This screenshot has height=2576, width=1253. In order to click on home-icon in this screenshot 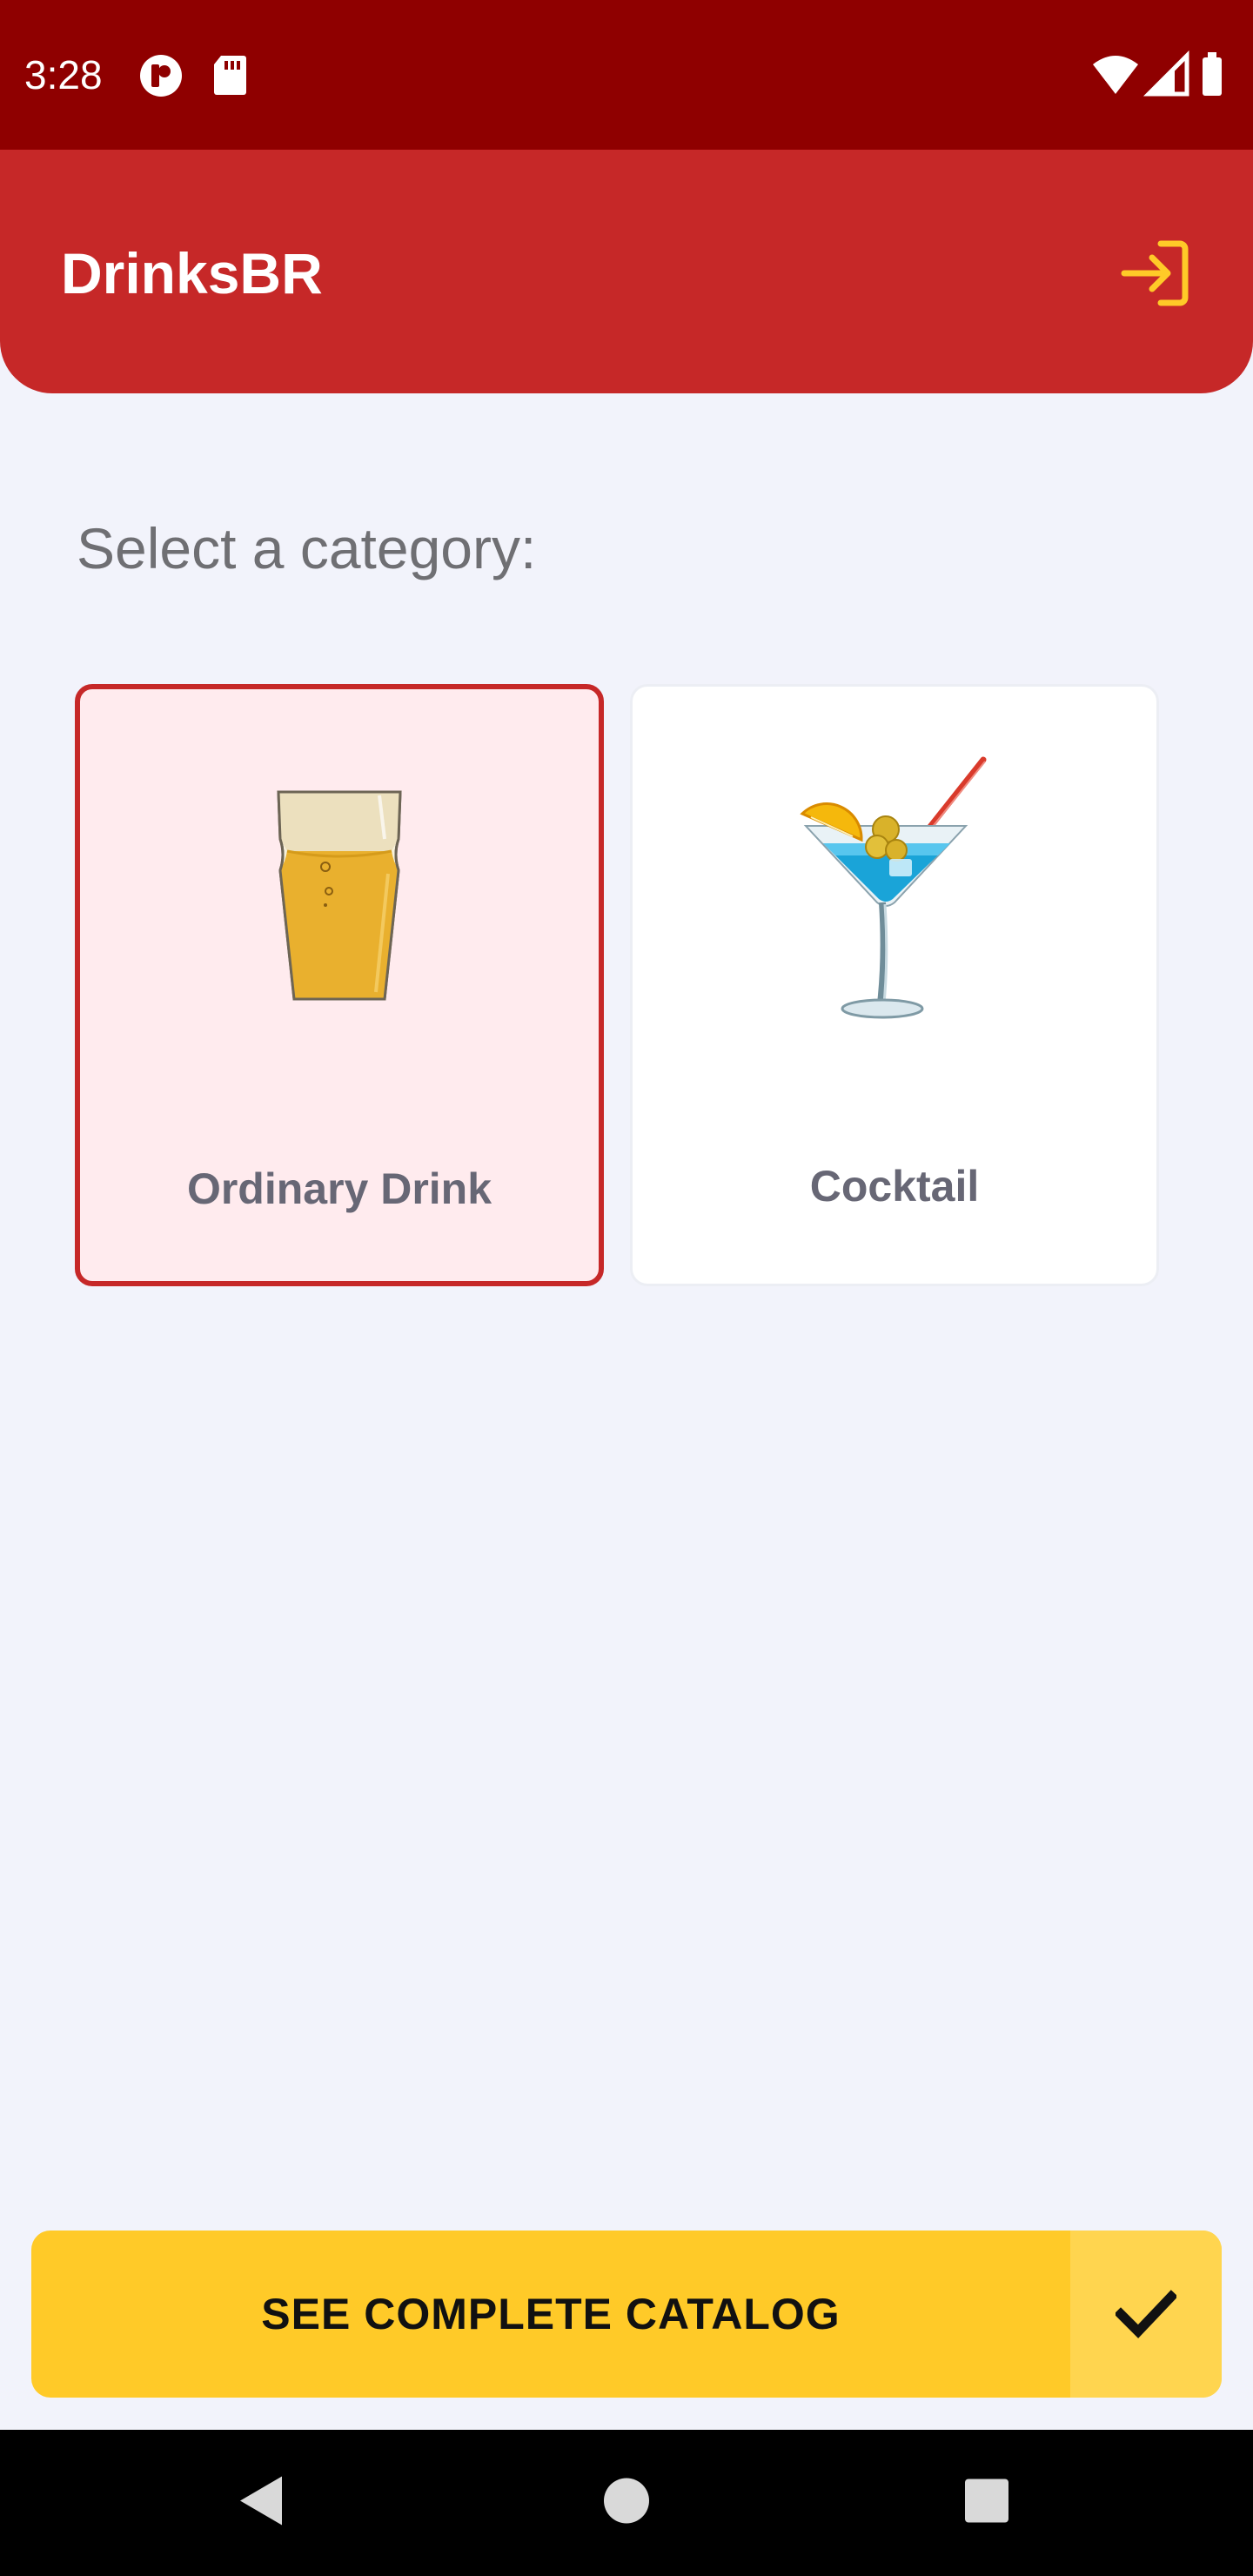, I will do `click(626, 2504)`.